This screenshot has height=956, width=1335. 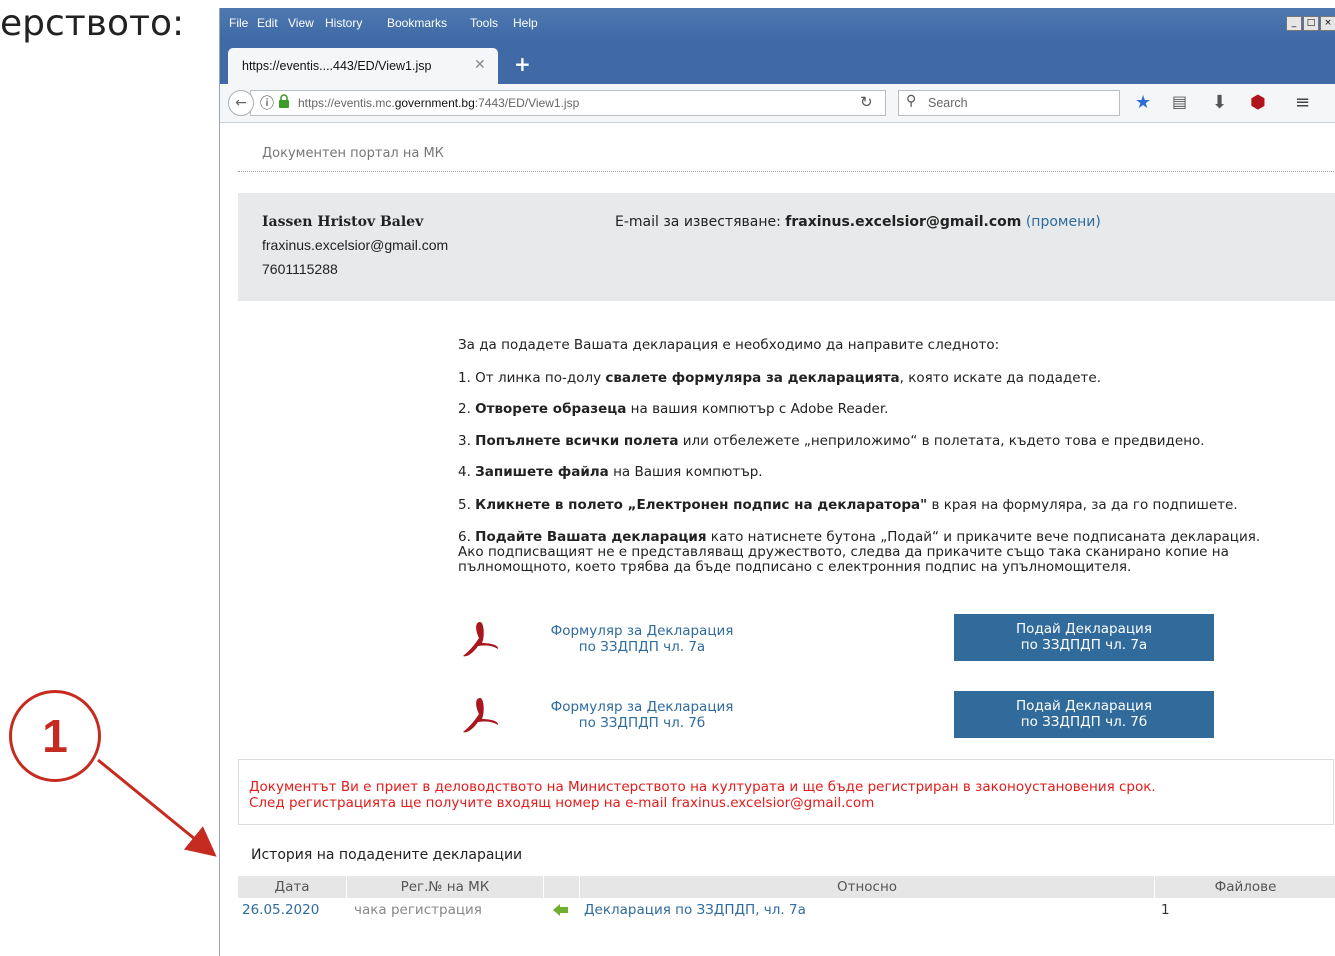 What do you see at coordinates (267, 23) in the screenshot?
I see `menu-edit: Edit` at bounding box center [267, 23].